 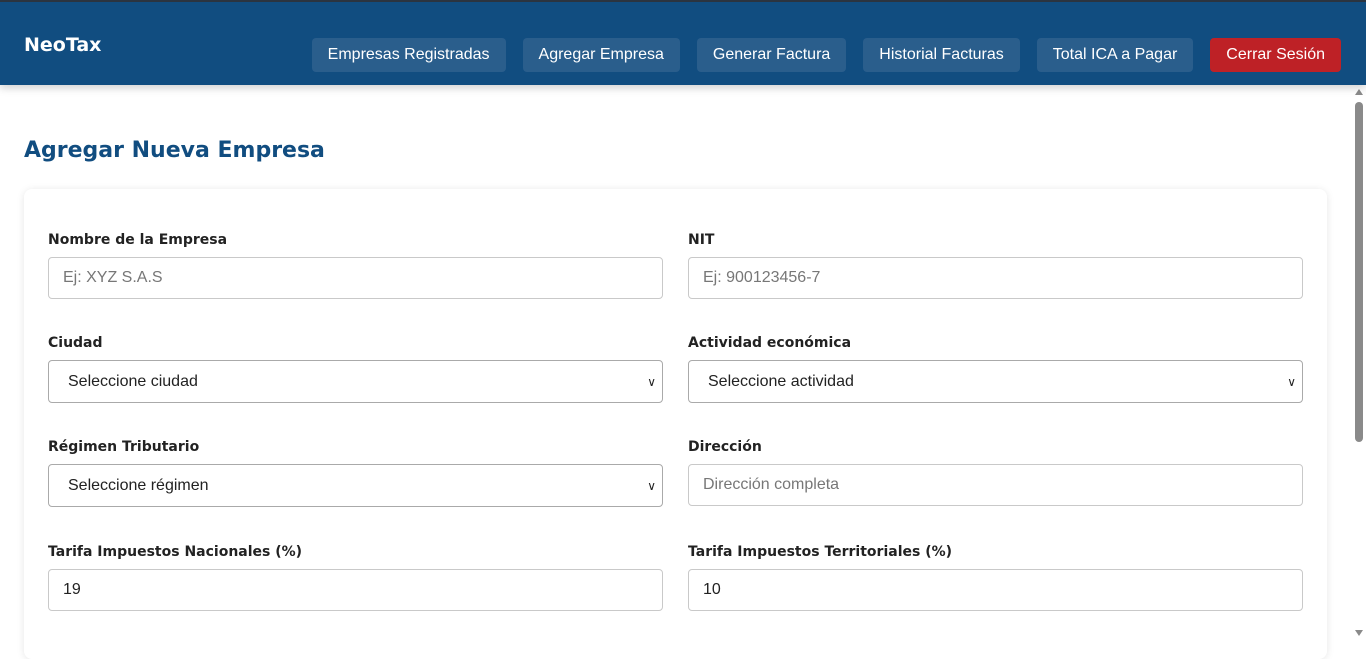 I want to click on tarifa-territorial-input: 10, so click(x=995, y=590).